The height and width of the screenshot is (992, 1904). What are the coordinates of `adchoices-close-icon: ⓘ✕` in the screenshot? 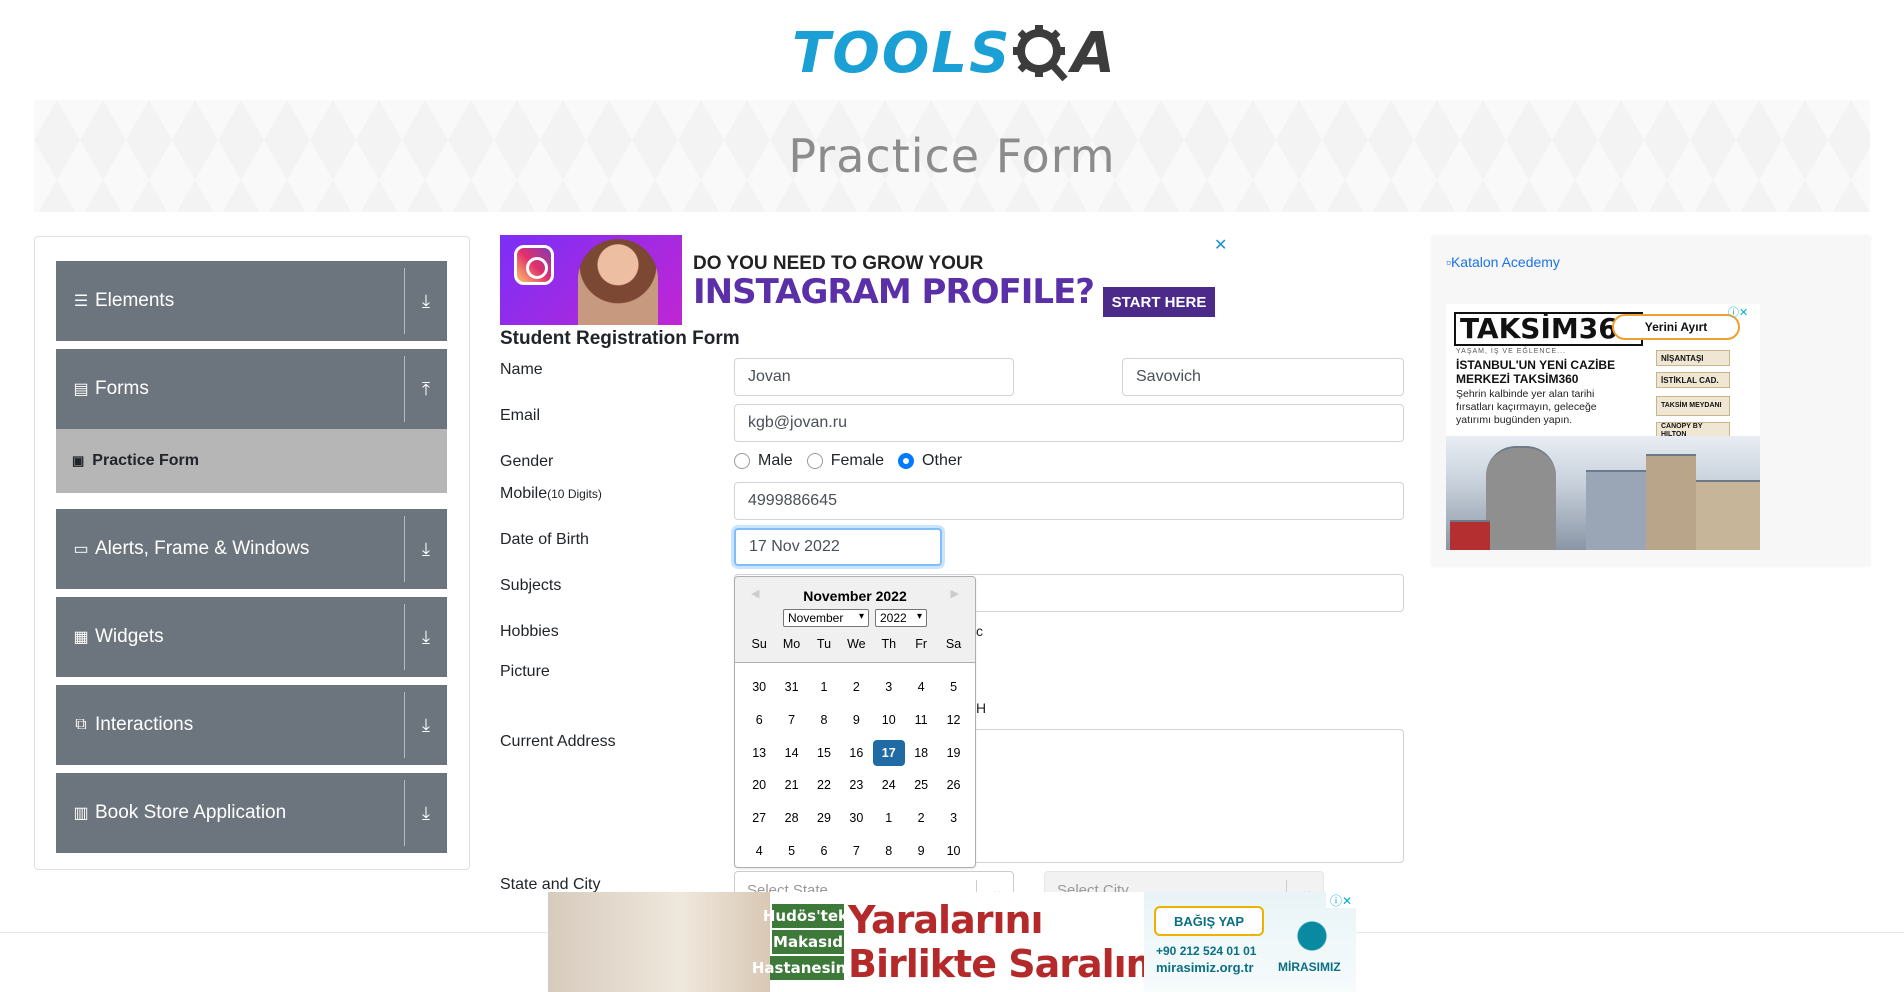 It's located at (1341, 900).